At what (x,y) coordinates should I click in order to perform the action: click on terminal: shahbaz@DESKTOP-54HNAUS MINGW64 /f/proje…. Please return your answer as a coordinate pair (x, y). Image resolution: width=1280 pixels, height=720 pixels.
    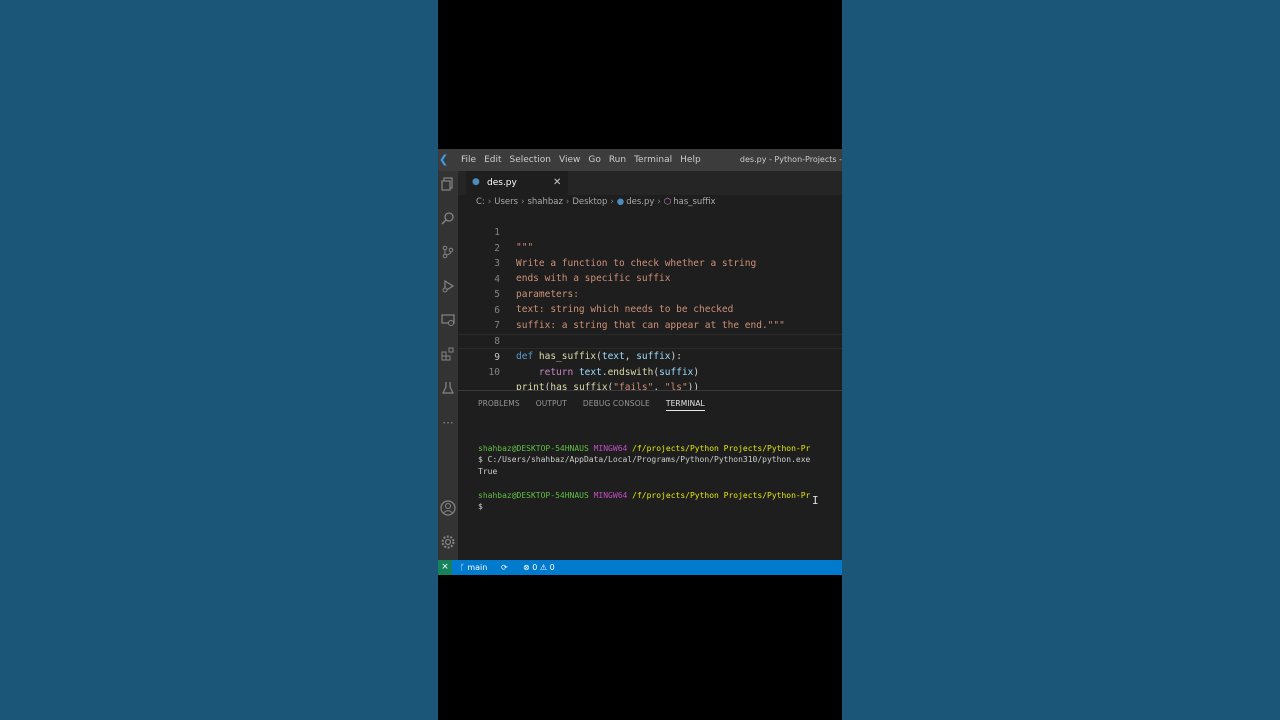
    Looking at the image, I should click on (660, 483).